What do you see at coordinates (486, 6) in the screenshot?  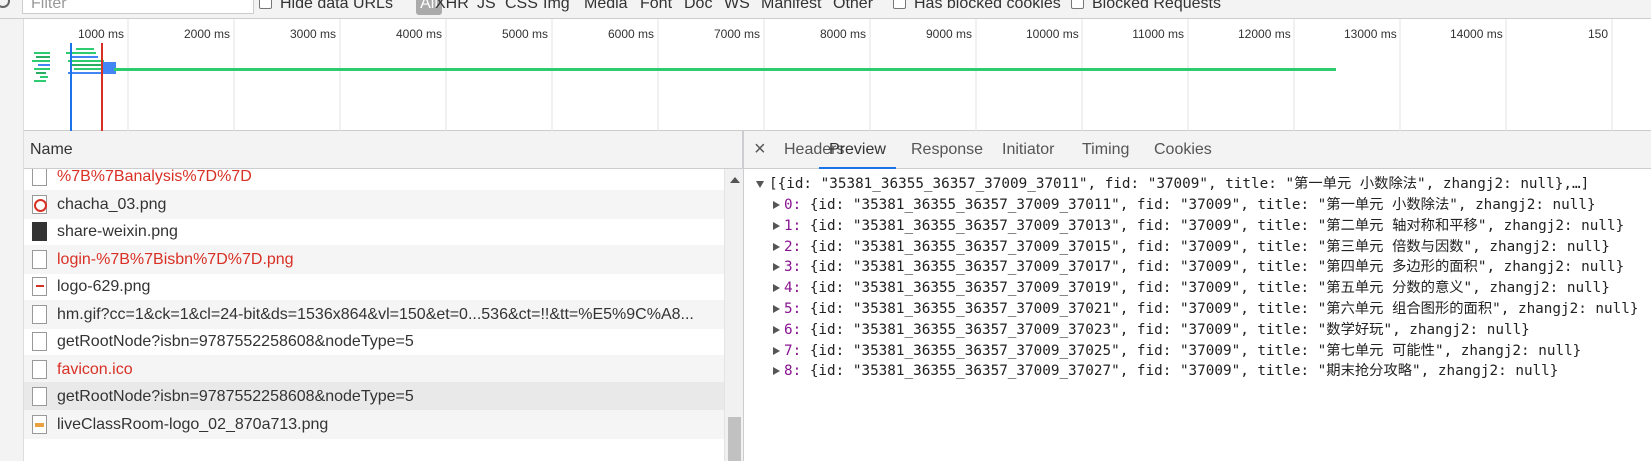 I see `filter-type-js: JS` at bounding box center [486, 6].